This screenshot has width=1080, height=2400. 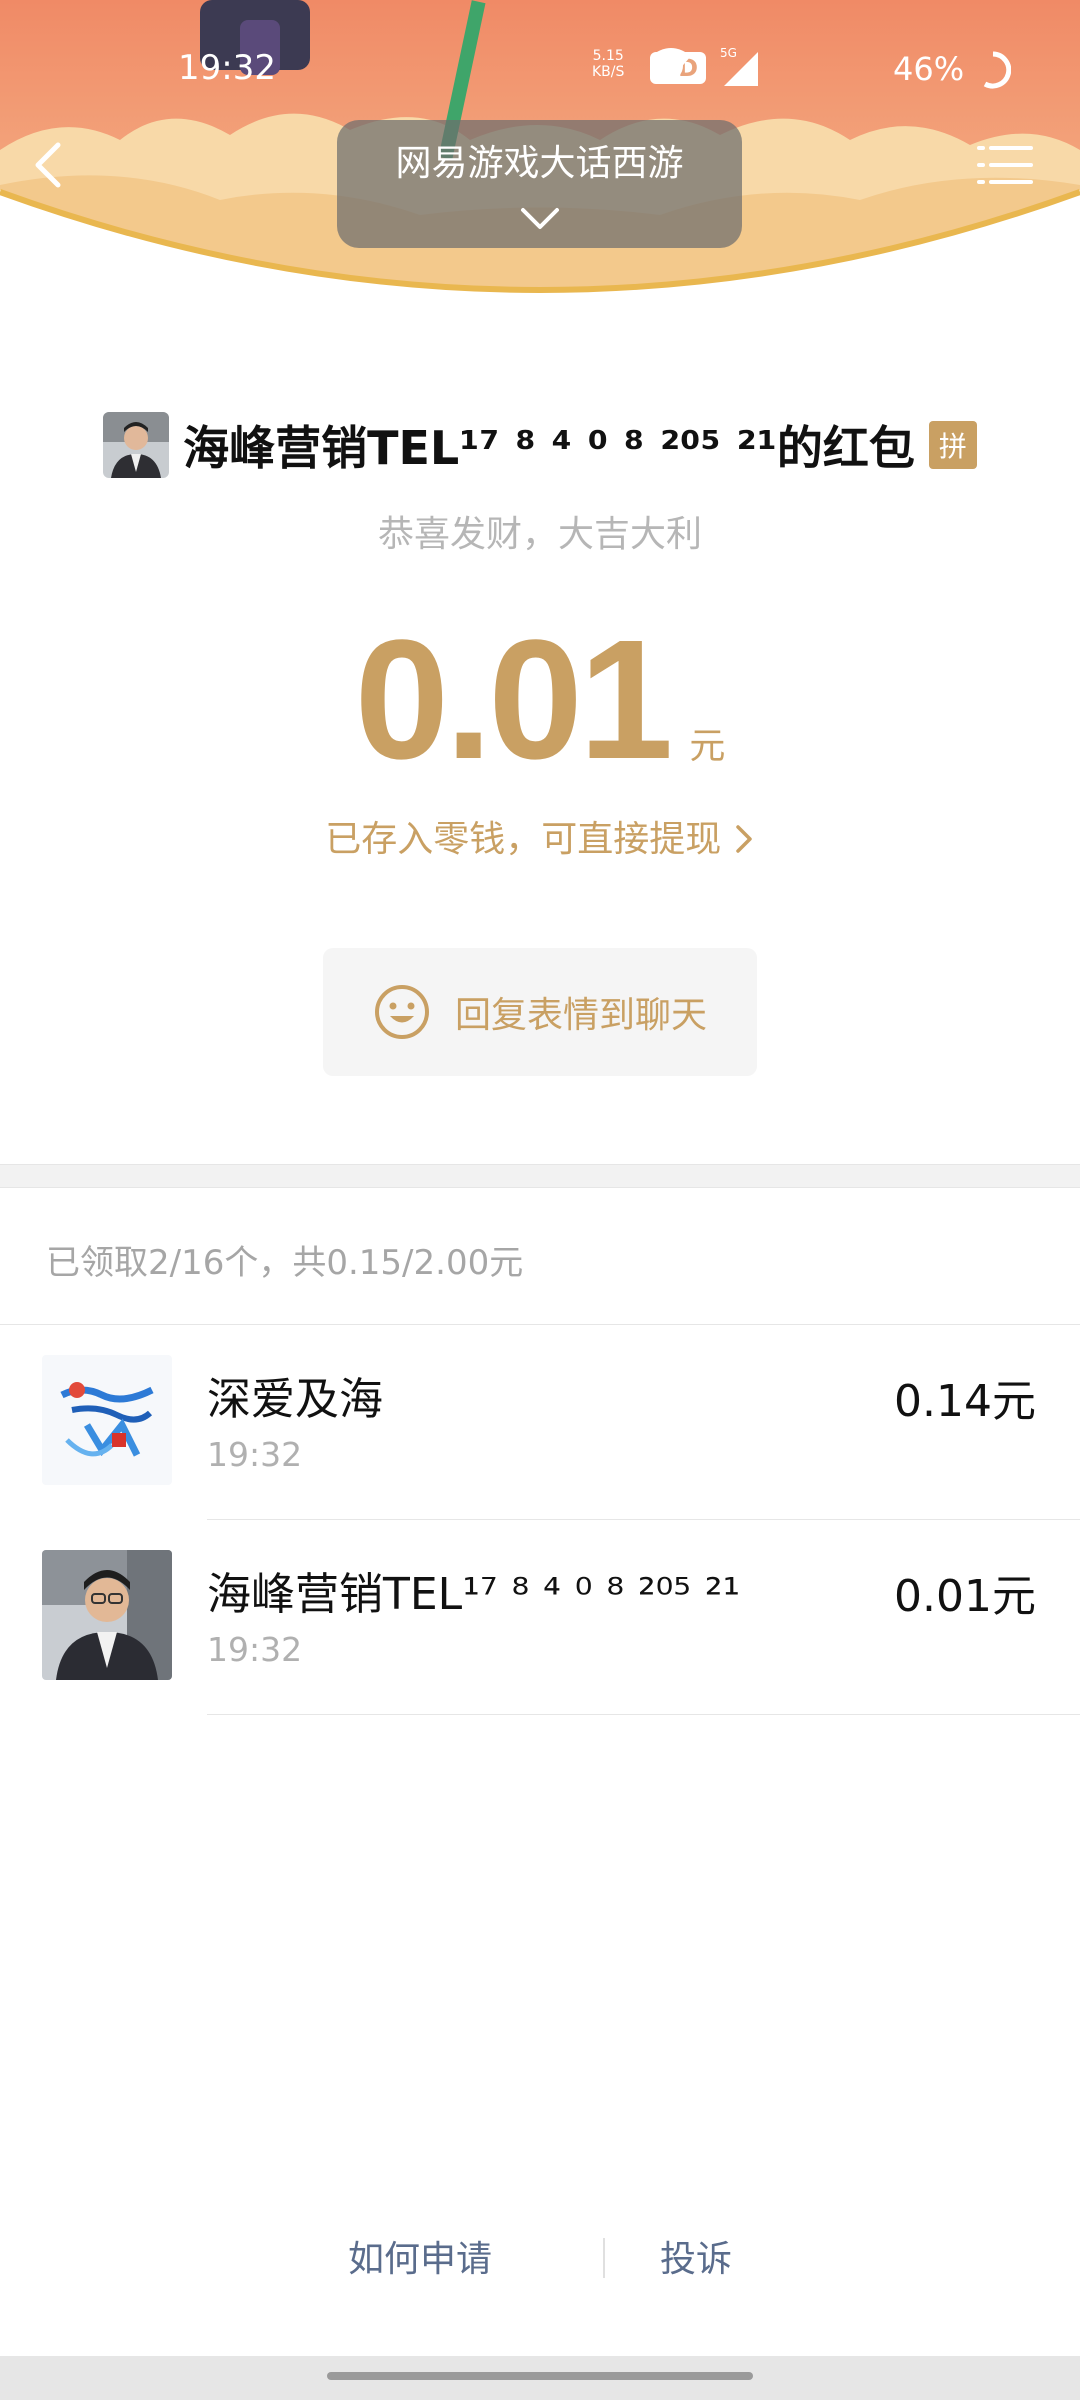 What do you see at coordinates (740, 67) in the screenshot?
I see `signal-icon: 5G` at bounding box center [740, 67].